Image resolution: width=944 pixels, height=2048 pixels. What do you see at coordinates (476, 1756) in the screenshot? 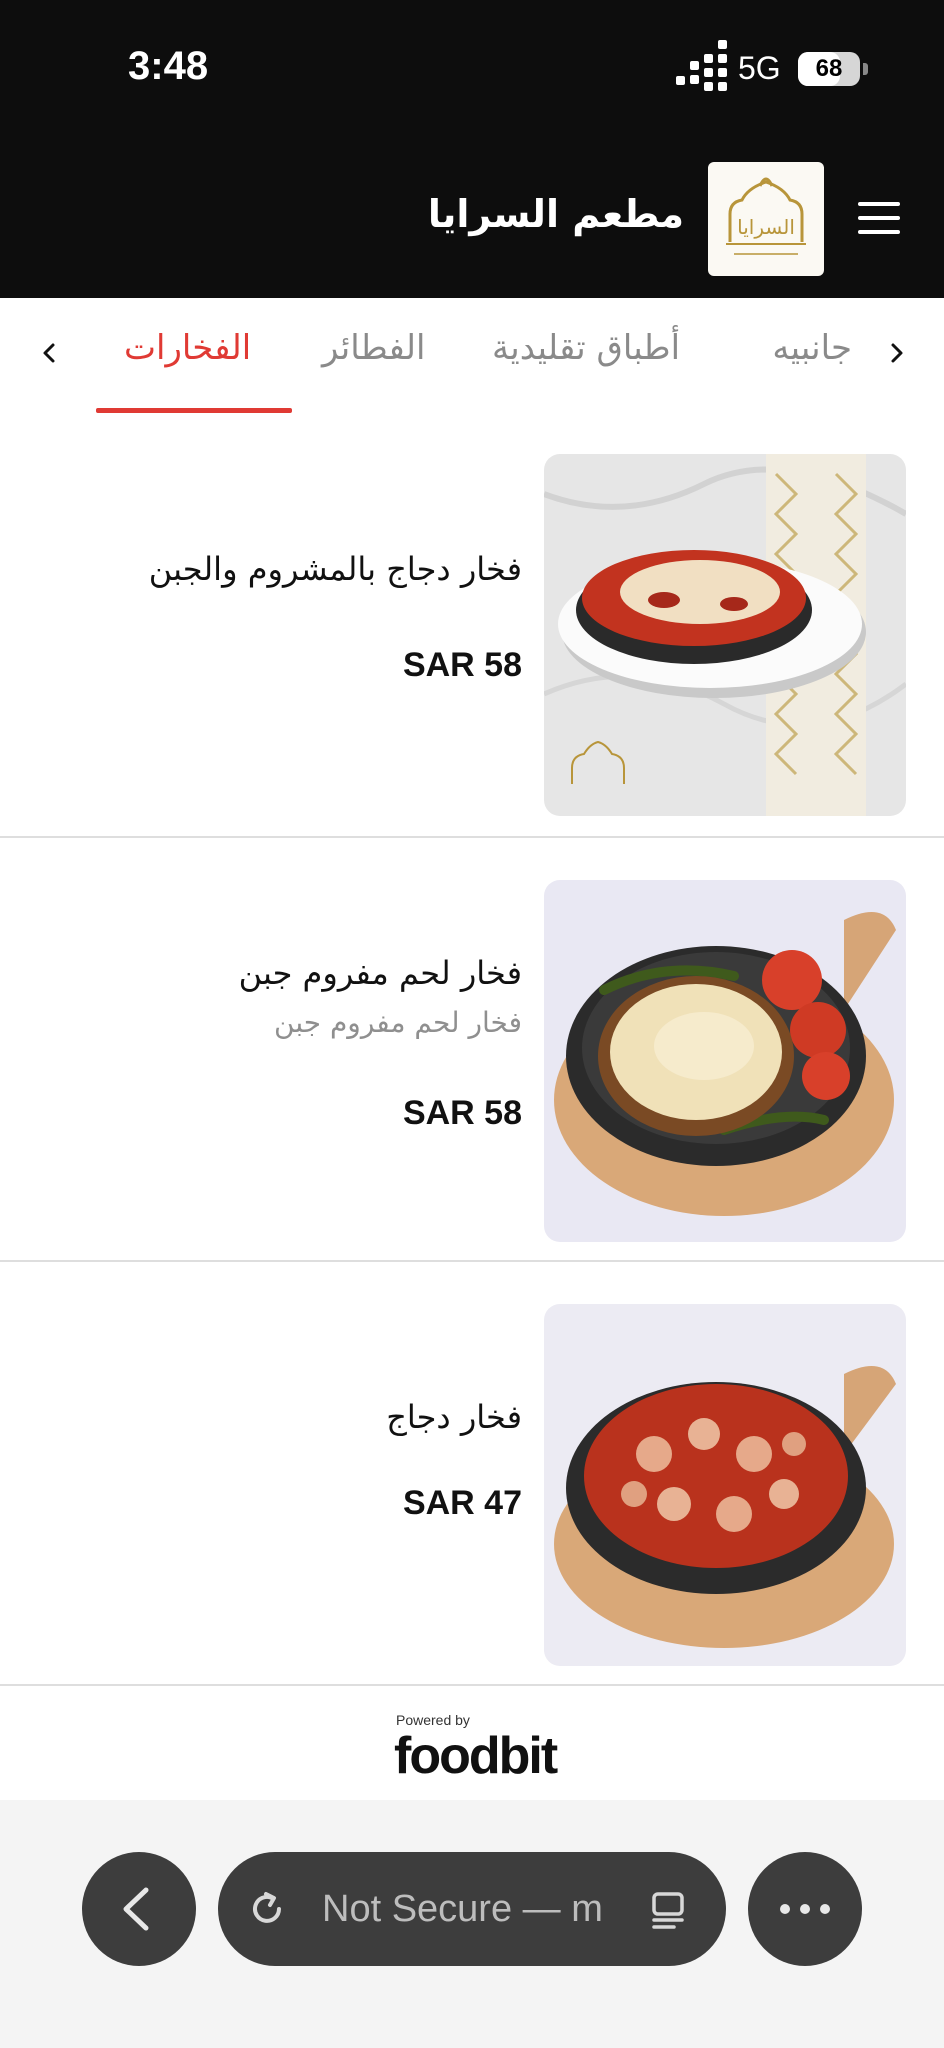
I see `foodbit-logo: foodbit` at bounding box center [476, 1756].